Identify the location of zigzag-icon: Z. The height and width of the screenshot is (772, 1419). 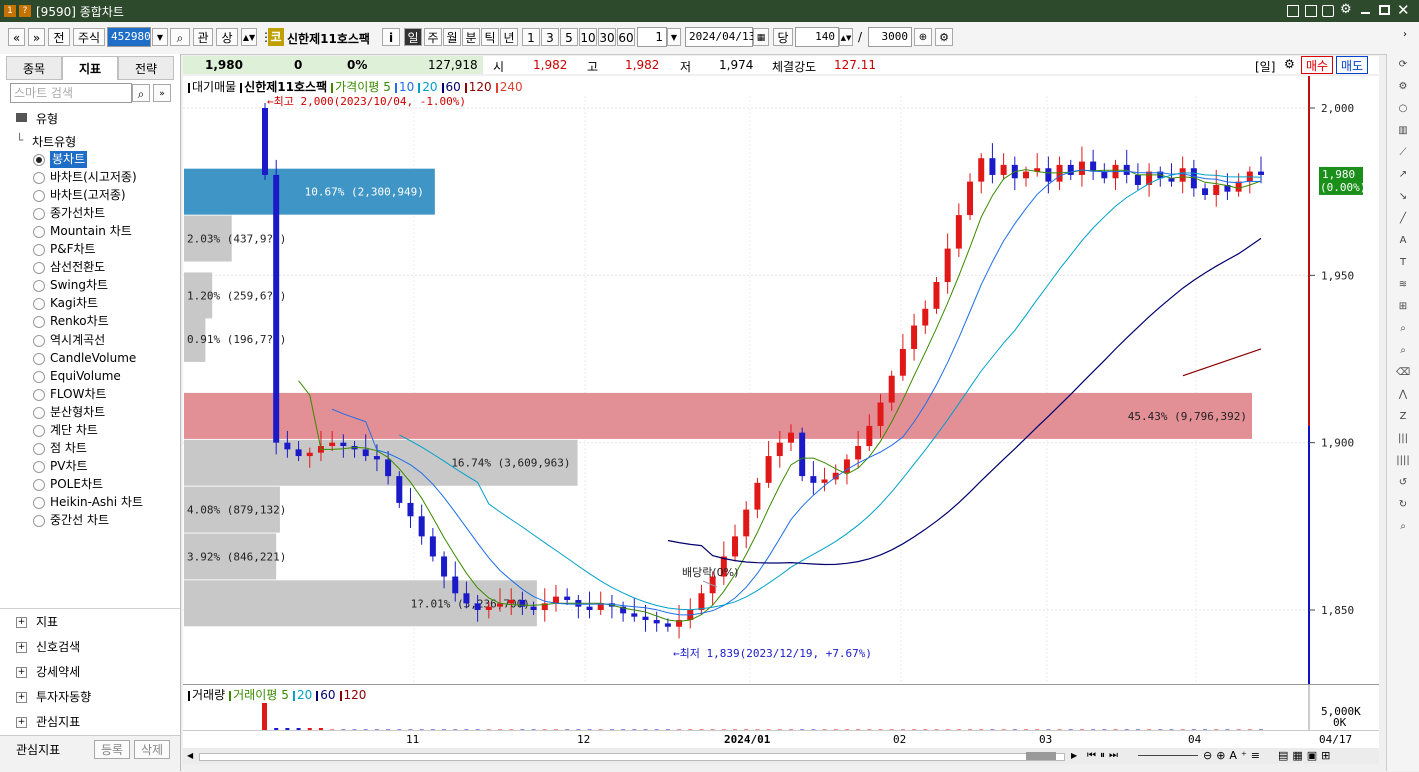
(1403, 417).